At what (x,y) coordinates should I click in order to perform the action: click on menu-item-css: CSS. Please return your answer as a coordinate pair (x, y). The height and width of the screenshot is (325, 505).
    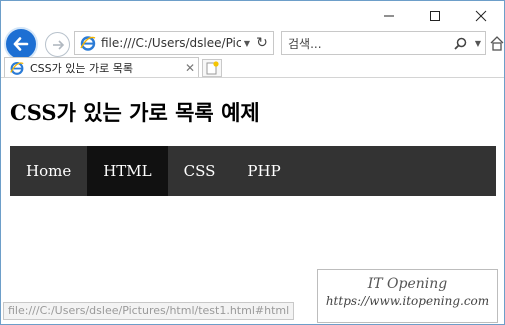
    Looking at the image, I should click on (200, 171).